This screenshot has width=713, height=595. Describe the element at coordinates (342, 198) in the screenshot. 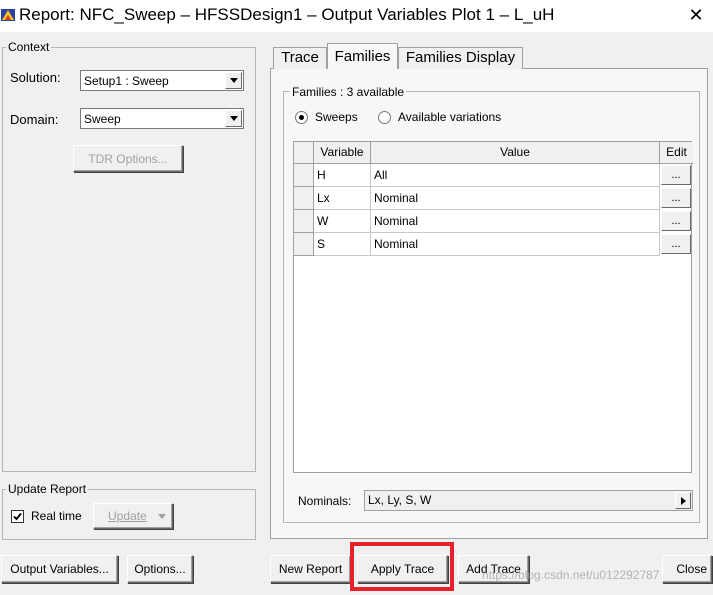

I see `table-row-variable: Lx` at that location.